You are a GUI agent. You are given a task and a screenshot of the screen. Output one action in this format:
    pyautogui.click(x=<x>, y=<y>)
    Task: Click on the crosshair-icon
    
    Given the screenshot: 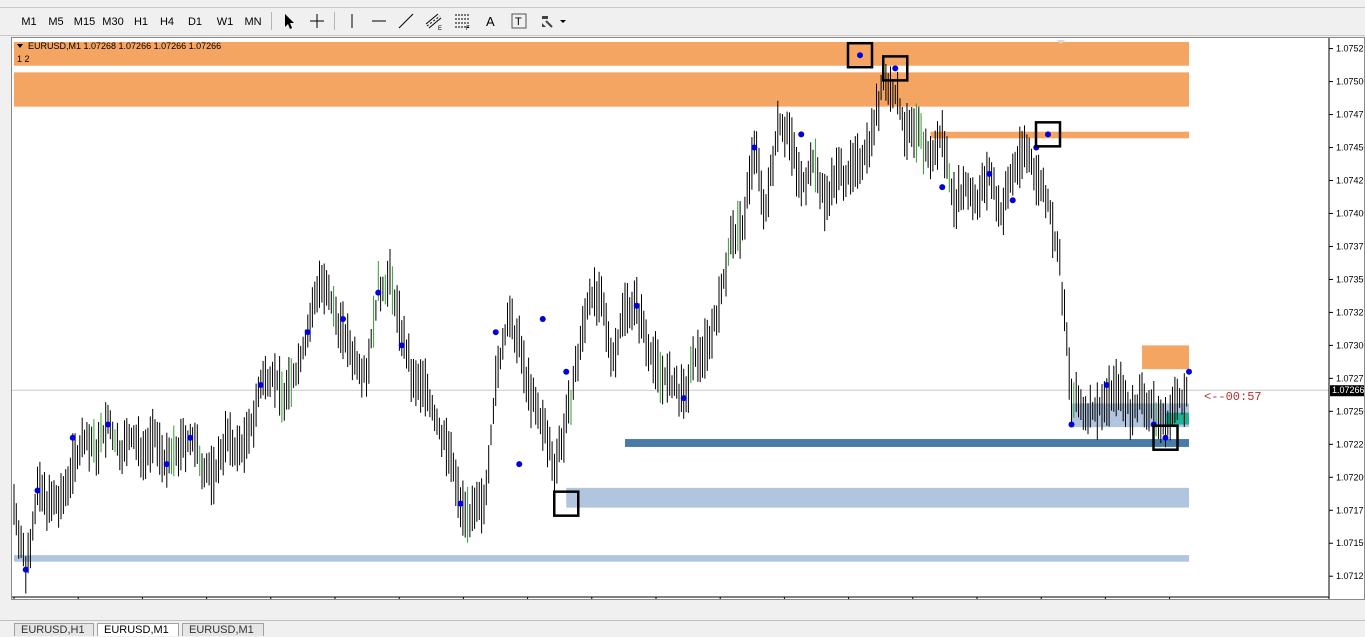 What is the action you would take?
    pyautogui.click(x=317, y=21)
    